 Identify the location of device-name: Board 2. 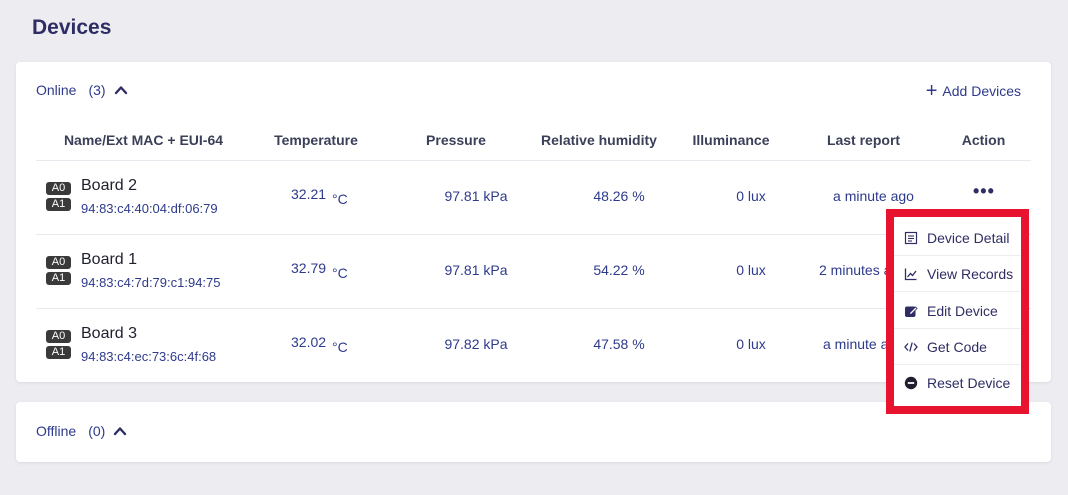
(109, 186).